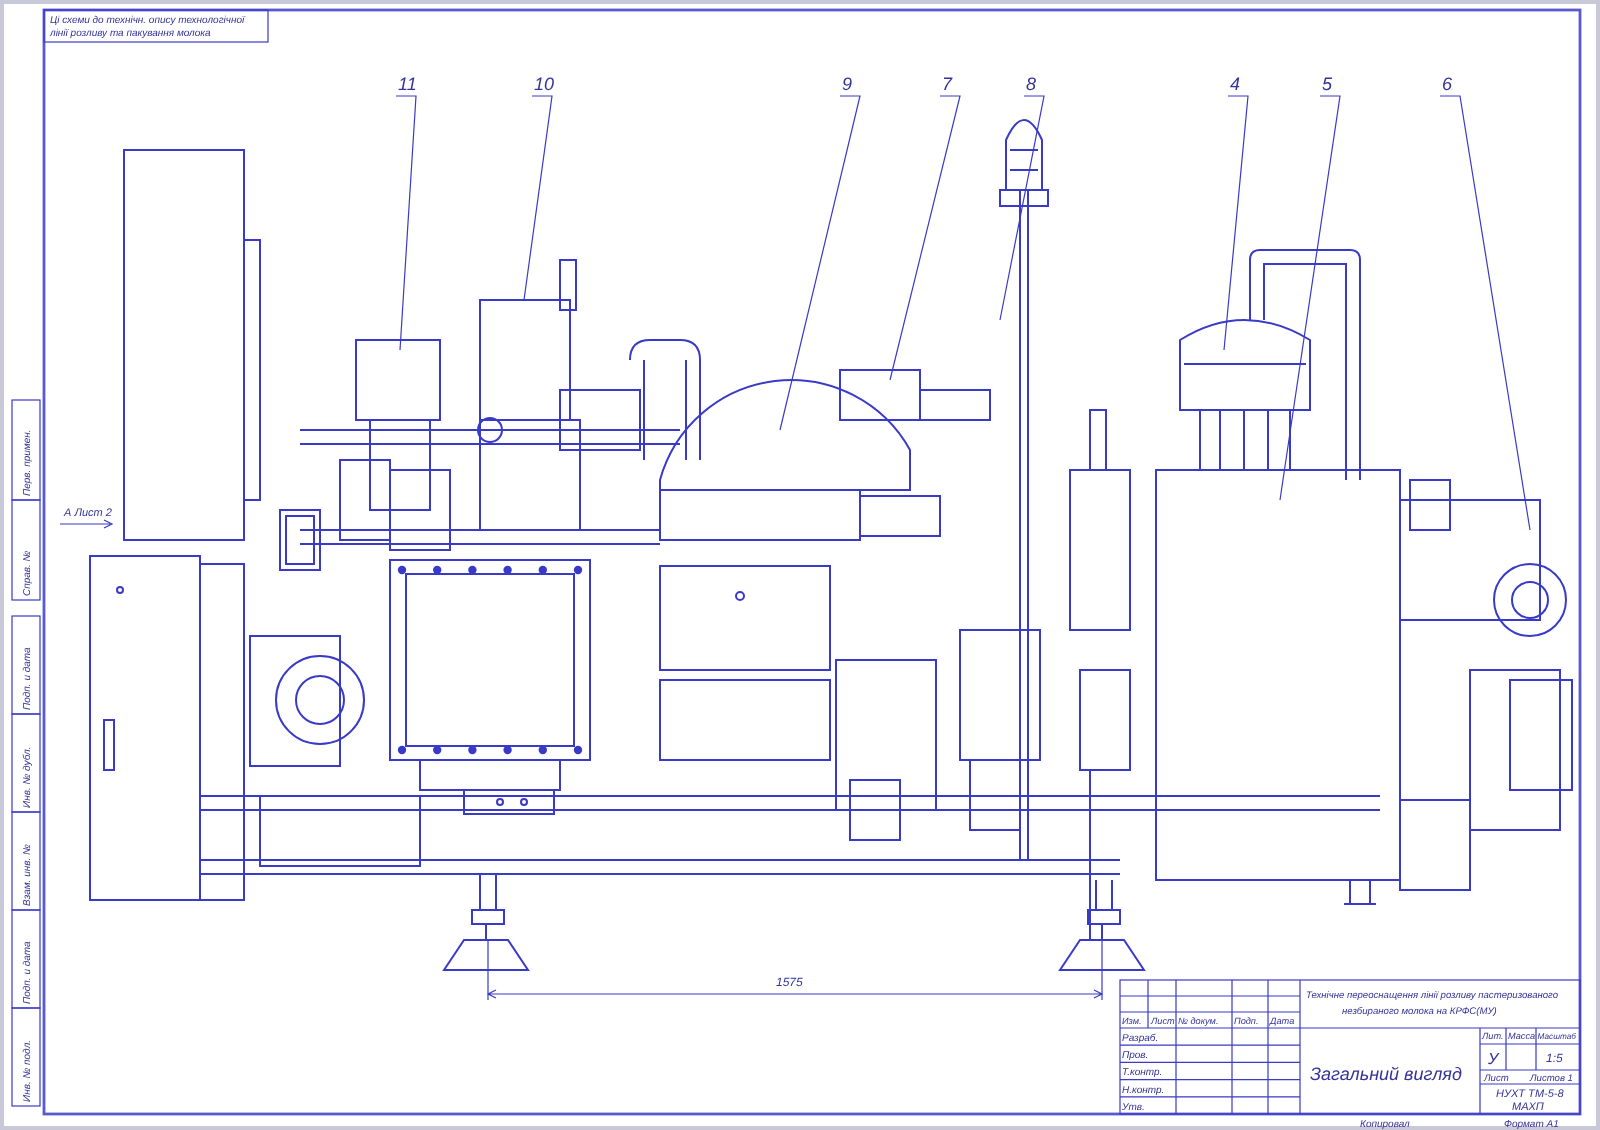  I want to click on callout-number: 9, so click(847, 84).